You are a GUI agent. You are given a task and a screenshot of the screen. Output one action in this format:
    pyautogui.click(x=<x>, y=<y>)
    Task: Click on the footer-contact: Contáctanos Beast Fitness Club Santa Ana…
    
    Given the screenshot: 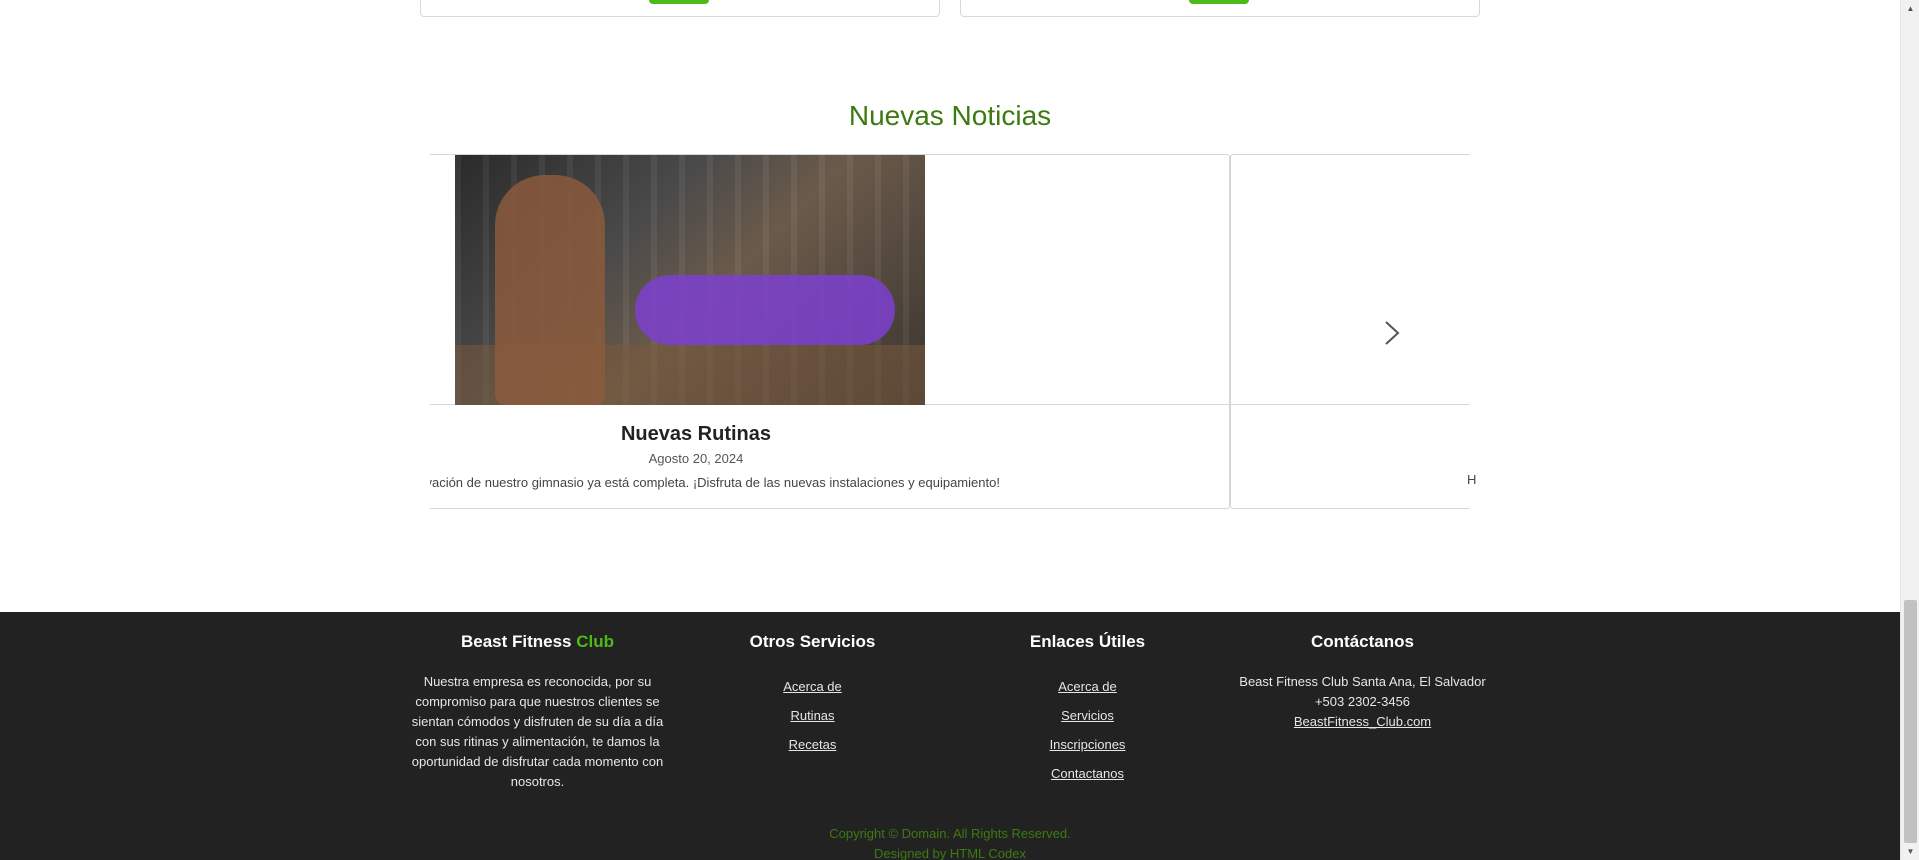 What is the action you would take?
    pyautogui.click(x=1362, y=682)
    